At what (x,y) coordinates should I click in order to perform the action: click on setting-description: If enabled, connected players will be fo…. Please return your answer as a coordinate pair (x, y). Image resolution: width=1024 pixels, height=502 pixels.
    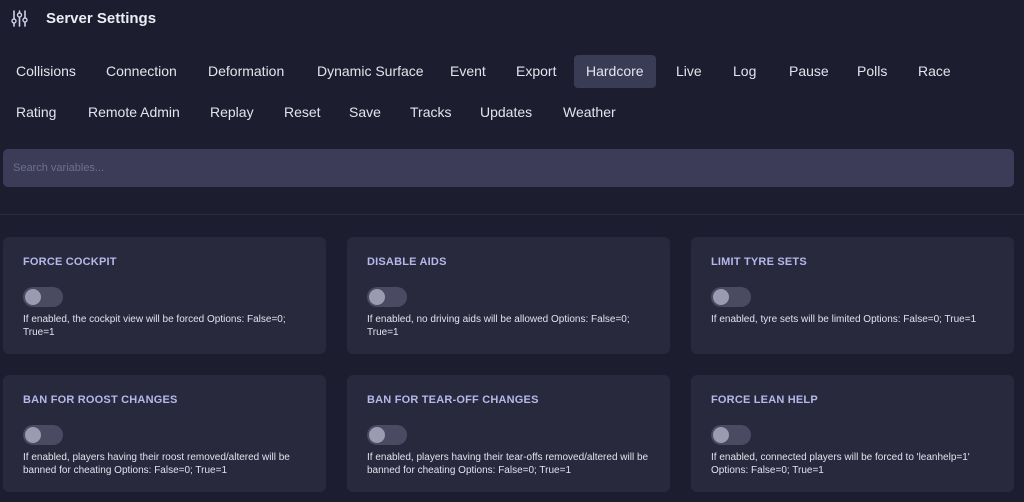
    Looking at the image, I should click on (840, 464).